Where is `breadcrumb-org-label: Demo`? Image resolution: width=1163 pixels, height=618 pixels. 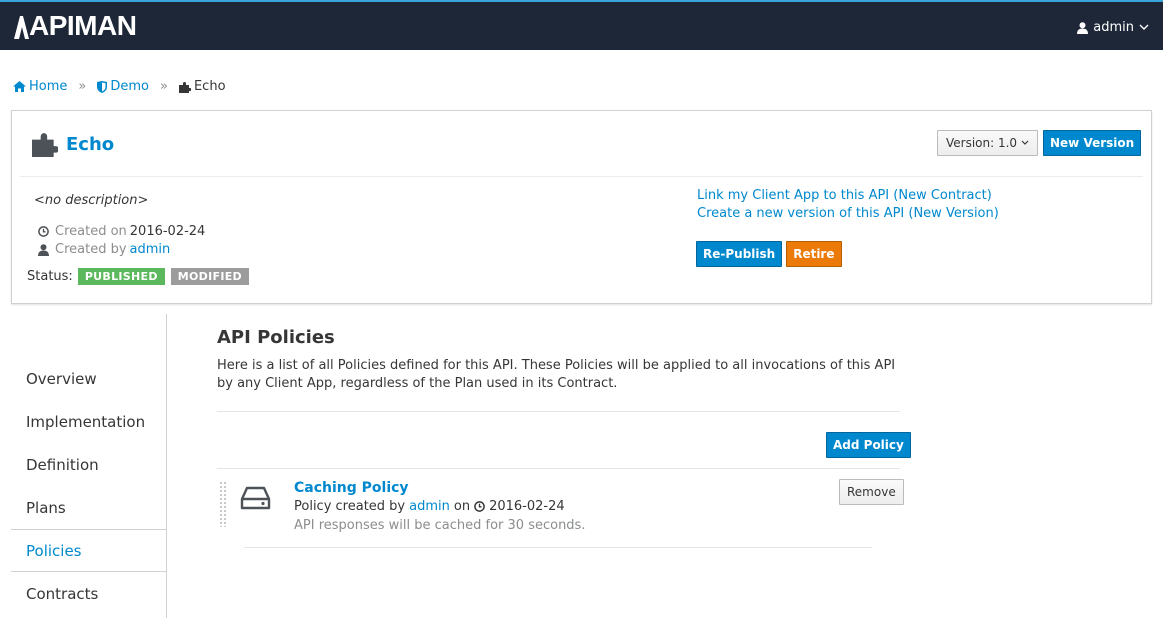 breadcrumb-org-label: Demo is located at coordinates (129, 86).